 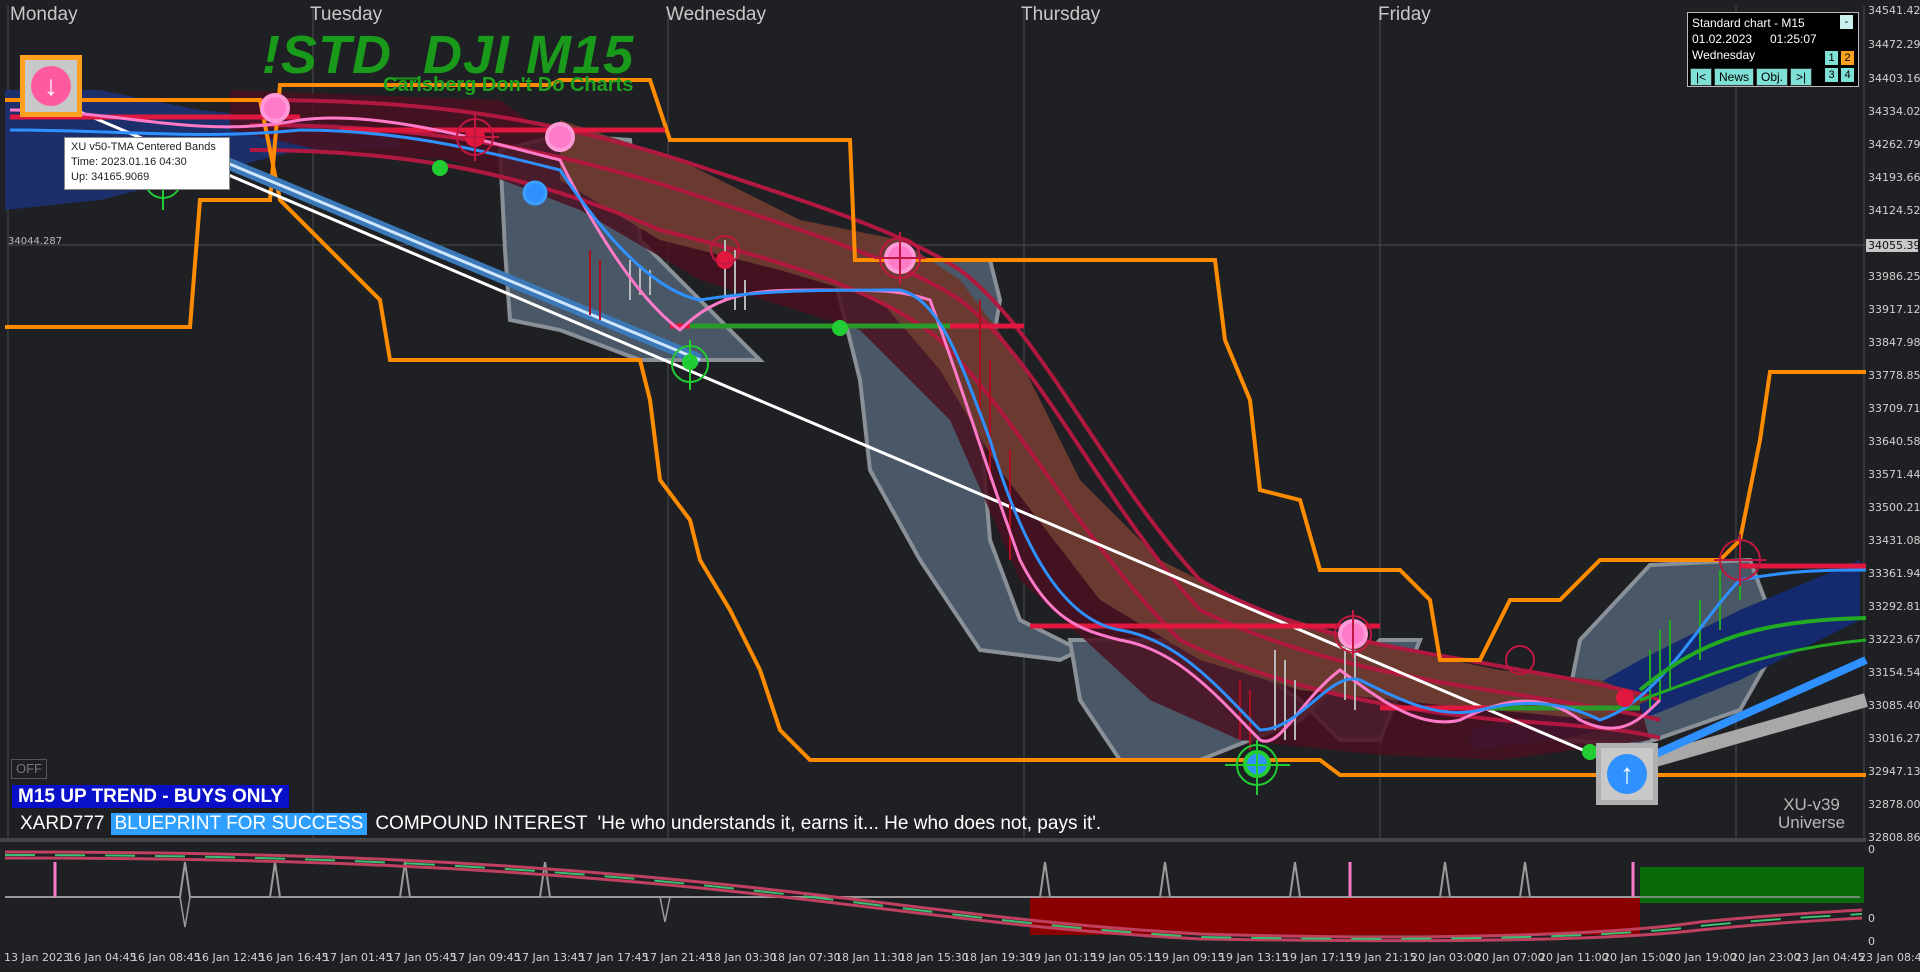 I want to click on price-label: 34541.425, so click(x=1894, y=10).